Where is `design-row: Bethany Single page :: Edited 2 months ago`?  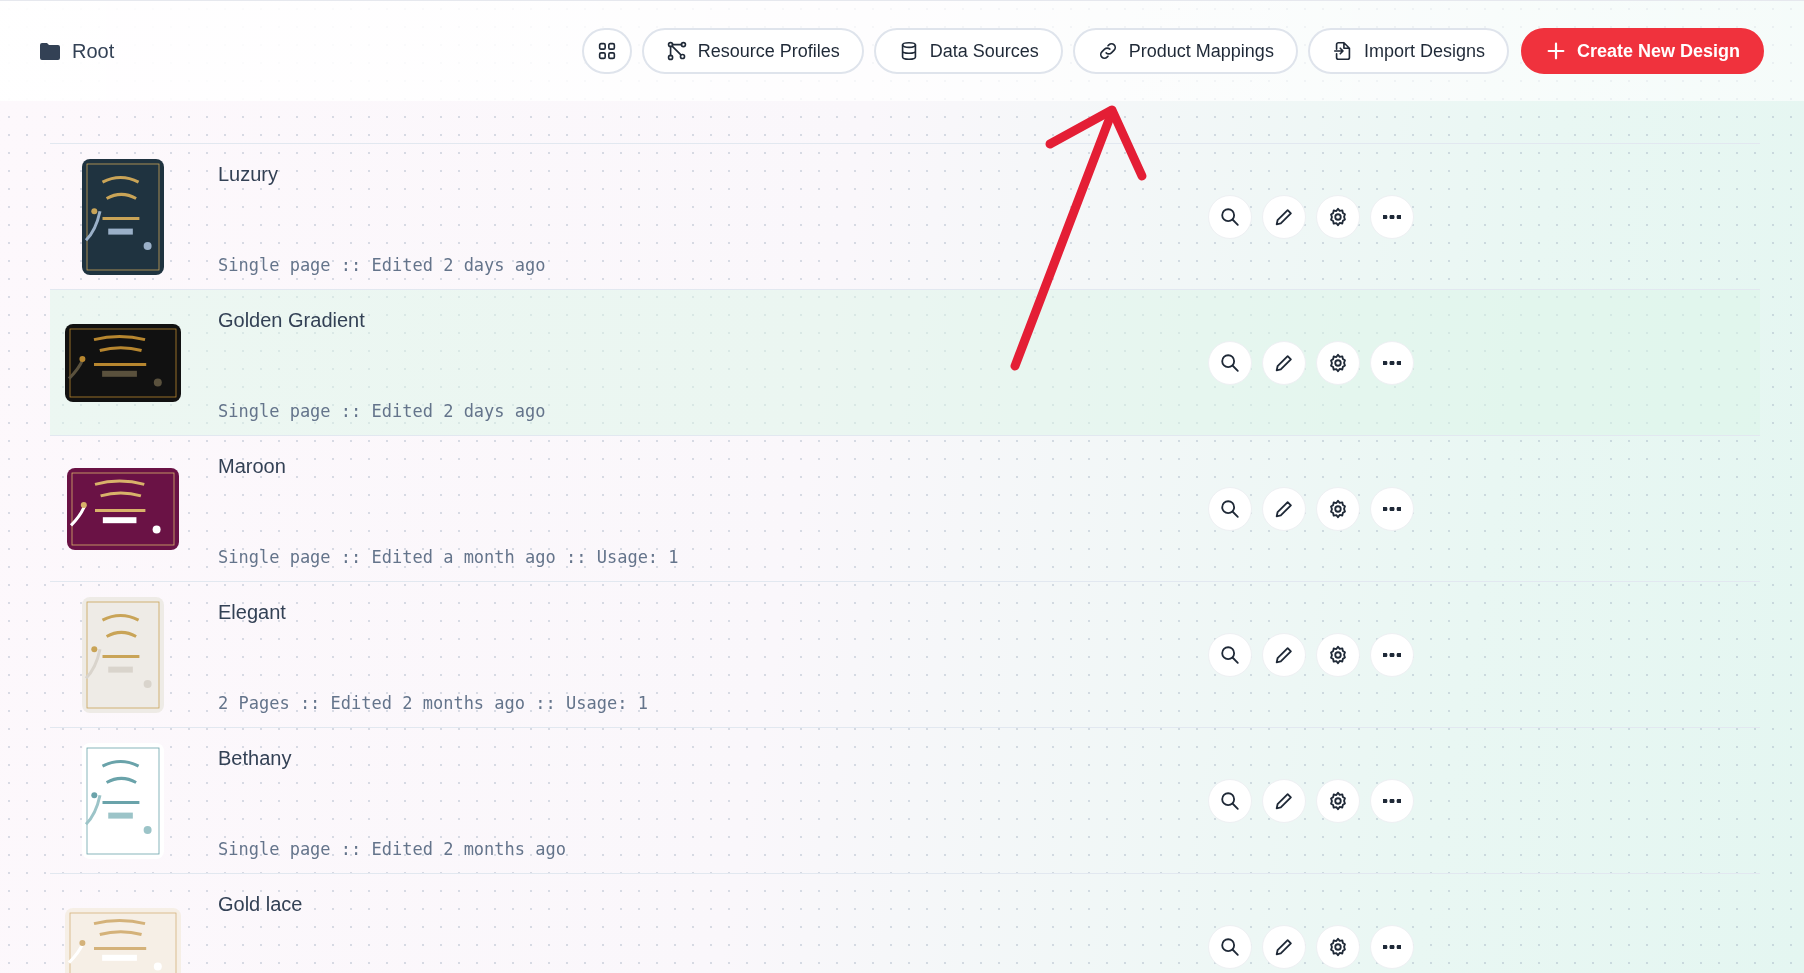
design-row: Bethany Single page :: Edited 2 months ago is located at coordinates (905, 801).